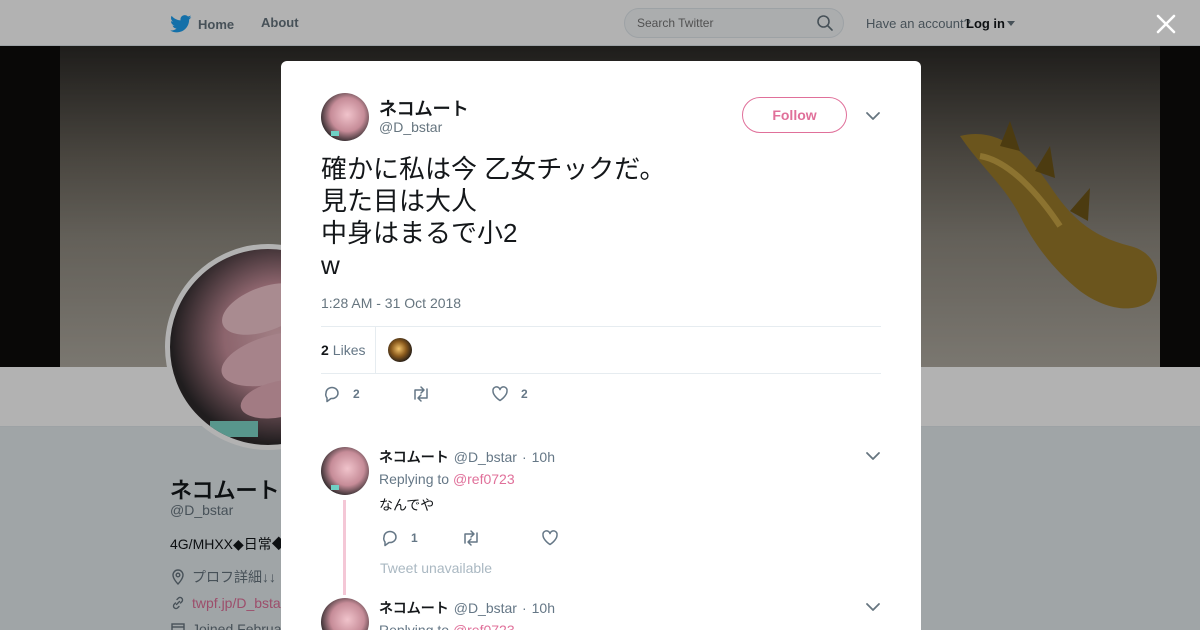  I want to click on stats-divider, so click(375, 350).